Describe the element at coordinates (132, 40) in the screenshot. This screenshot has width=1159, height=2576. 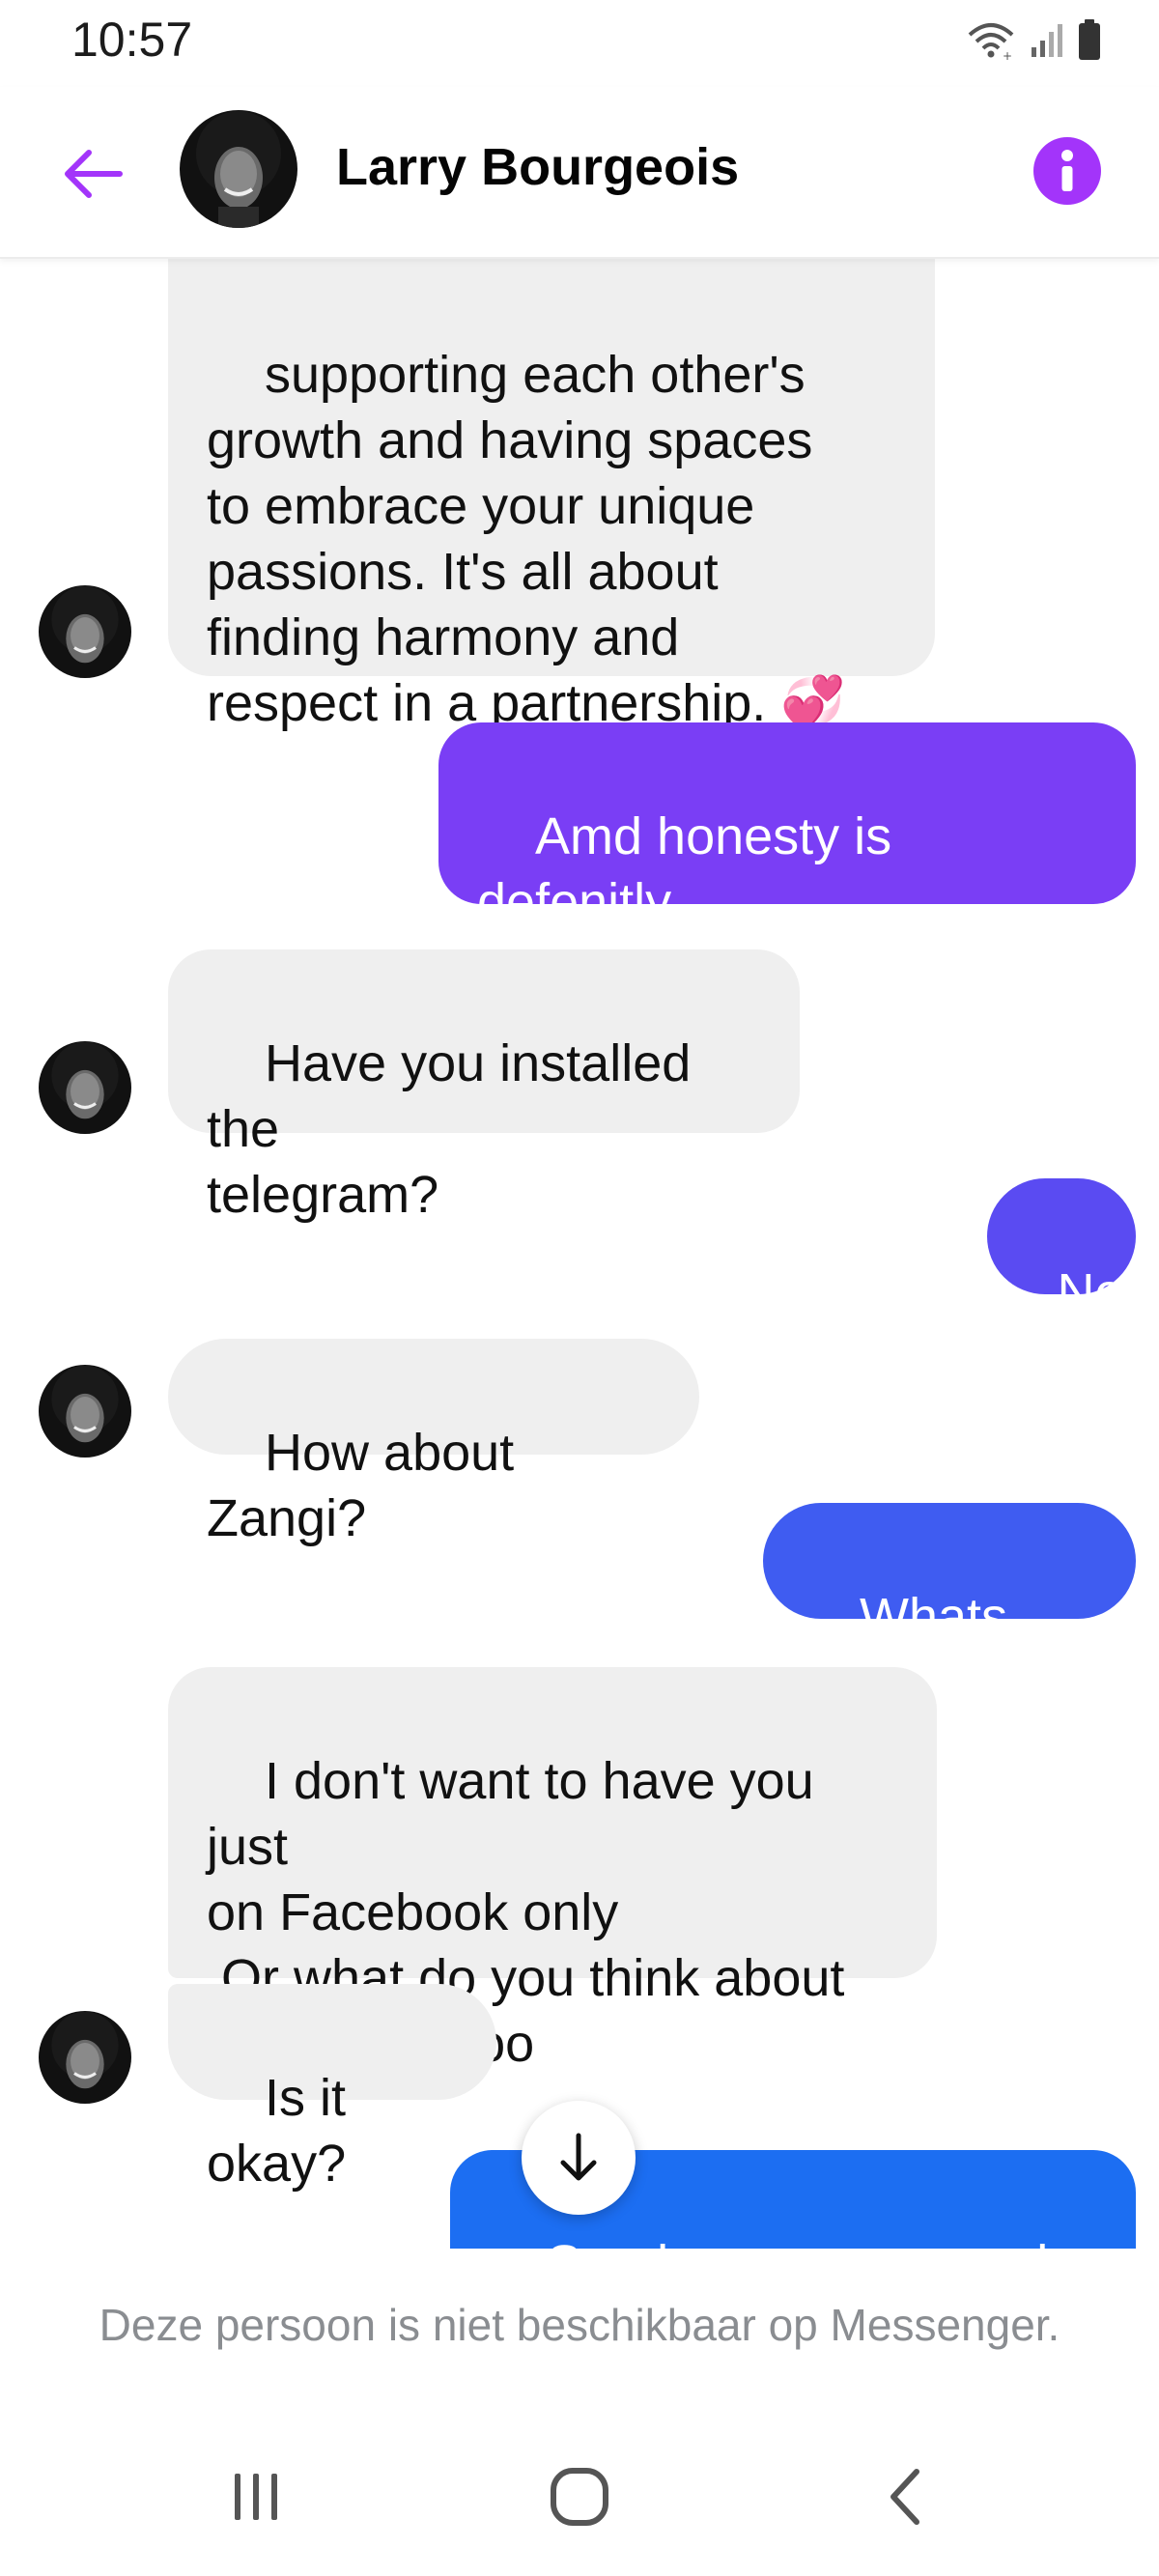
I see `status-time: 10:57` at that location.